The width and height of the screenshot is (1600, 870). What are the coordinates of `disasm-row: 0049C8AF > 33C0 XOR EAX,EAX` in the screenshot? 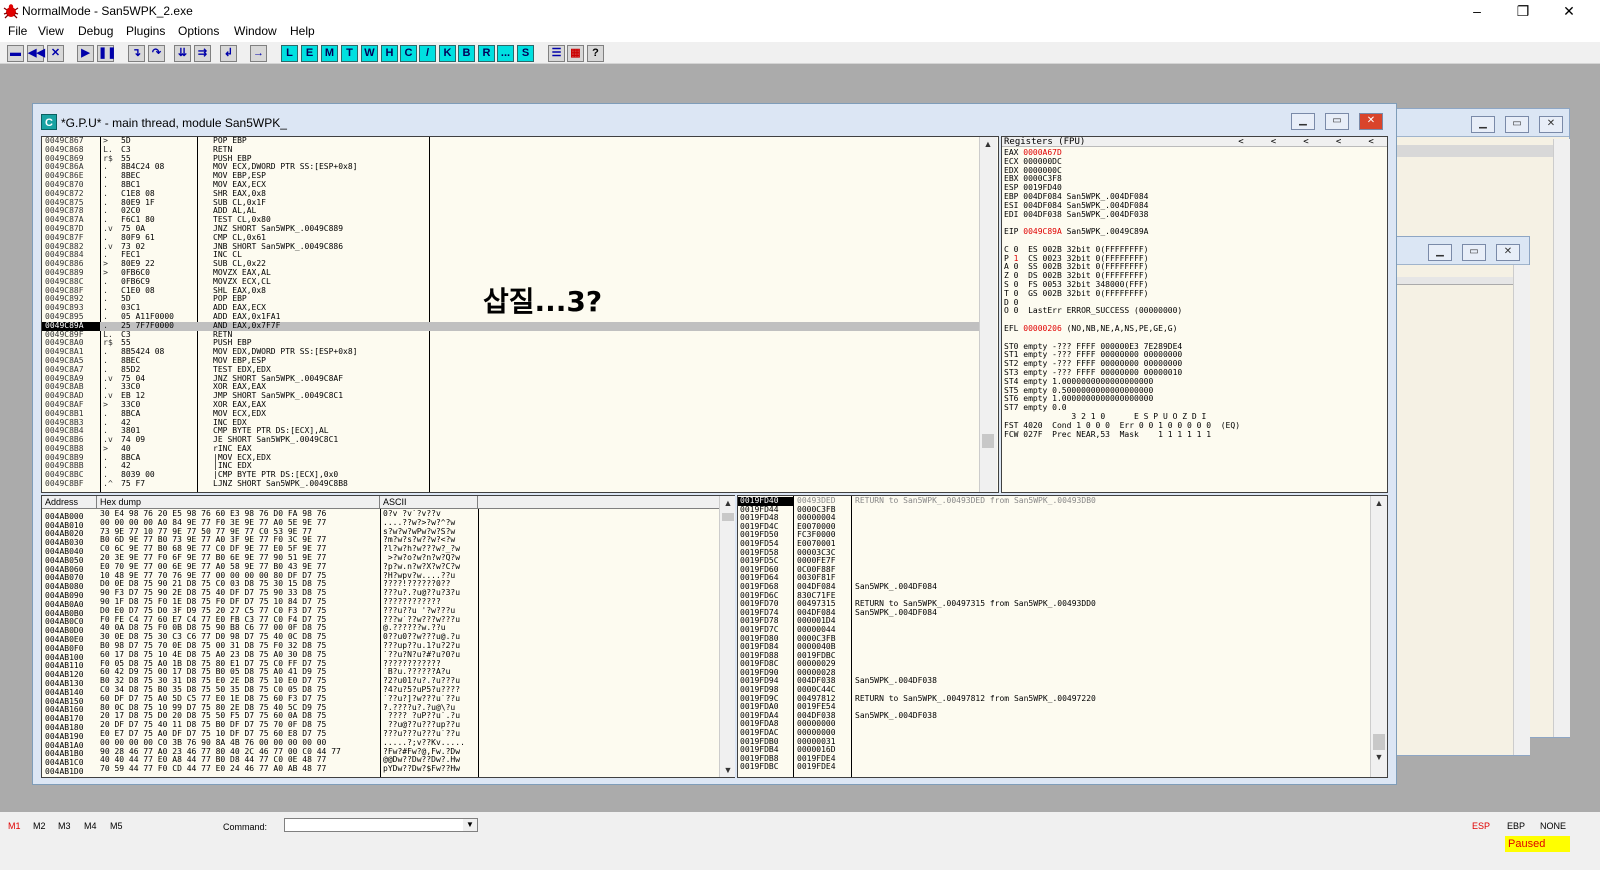 It's located at (520, 405).